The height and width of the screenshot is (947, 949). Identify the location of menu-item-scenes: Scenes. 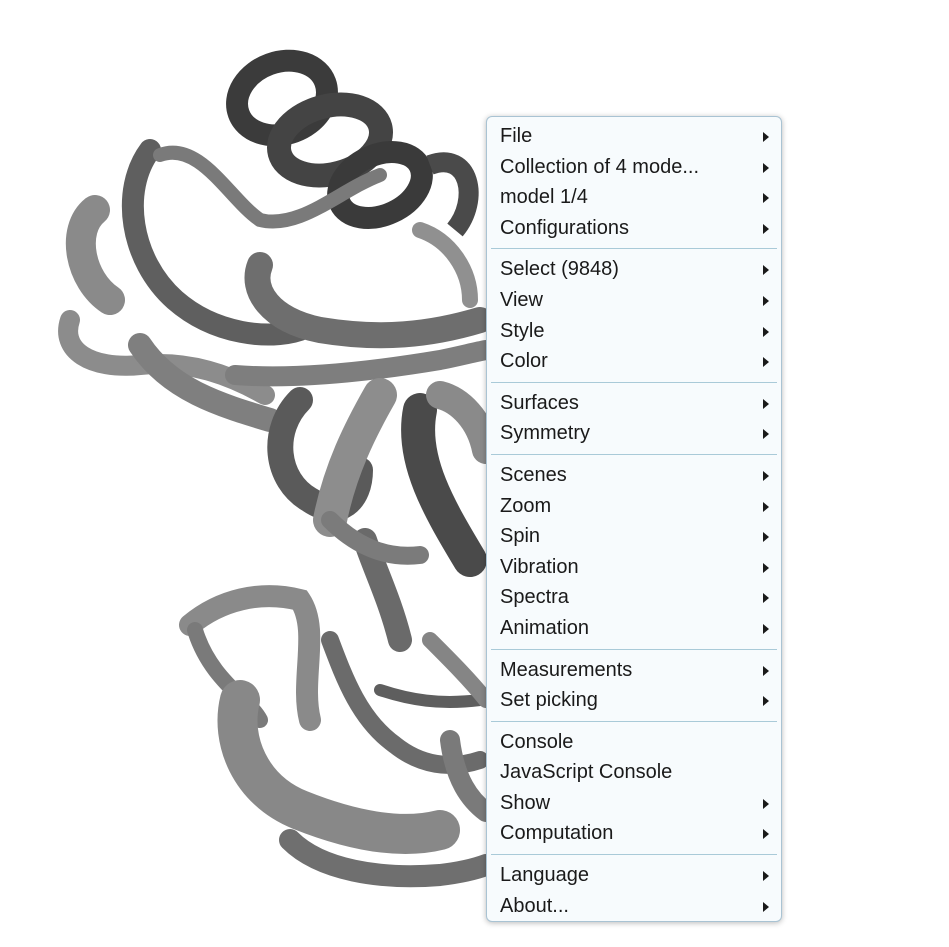
(634, 475).